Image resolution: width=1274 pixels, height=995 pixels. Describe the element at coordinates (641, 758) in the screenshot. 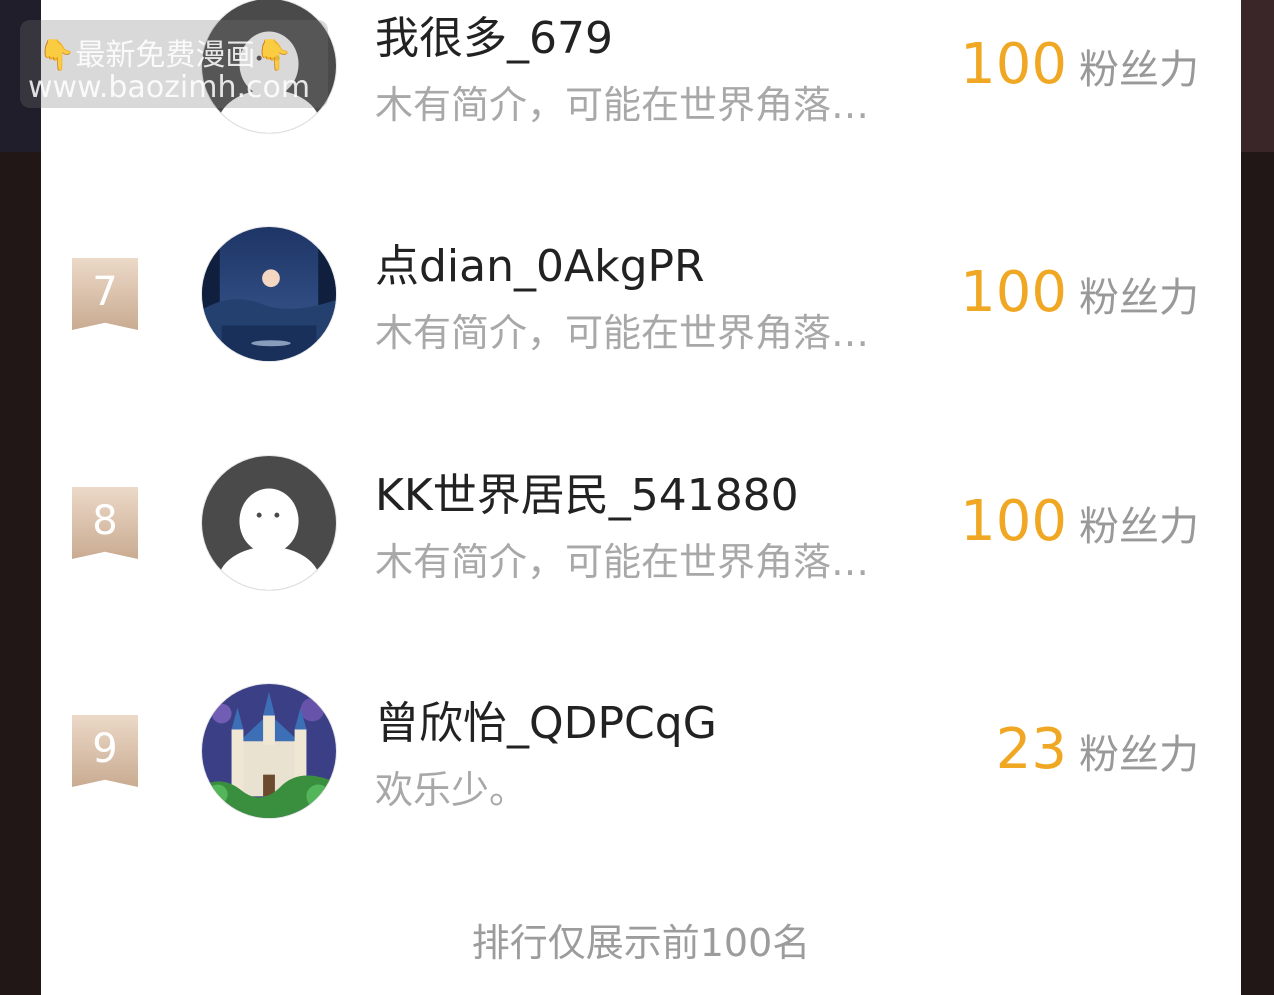

I see `ranking-row: 9 曾欣怡_QDPCqG 欢乐少。 23 粉丝力` at that location.